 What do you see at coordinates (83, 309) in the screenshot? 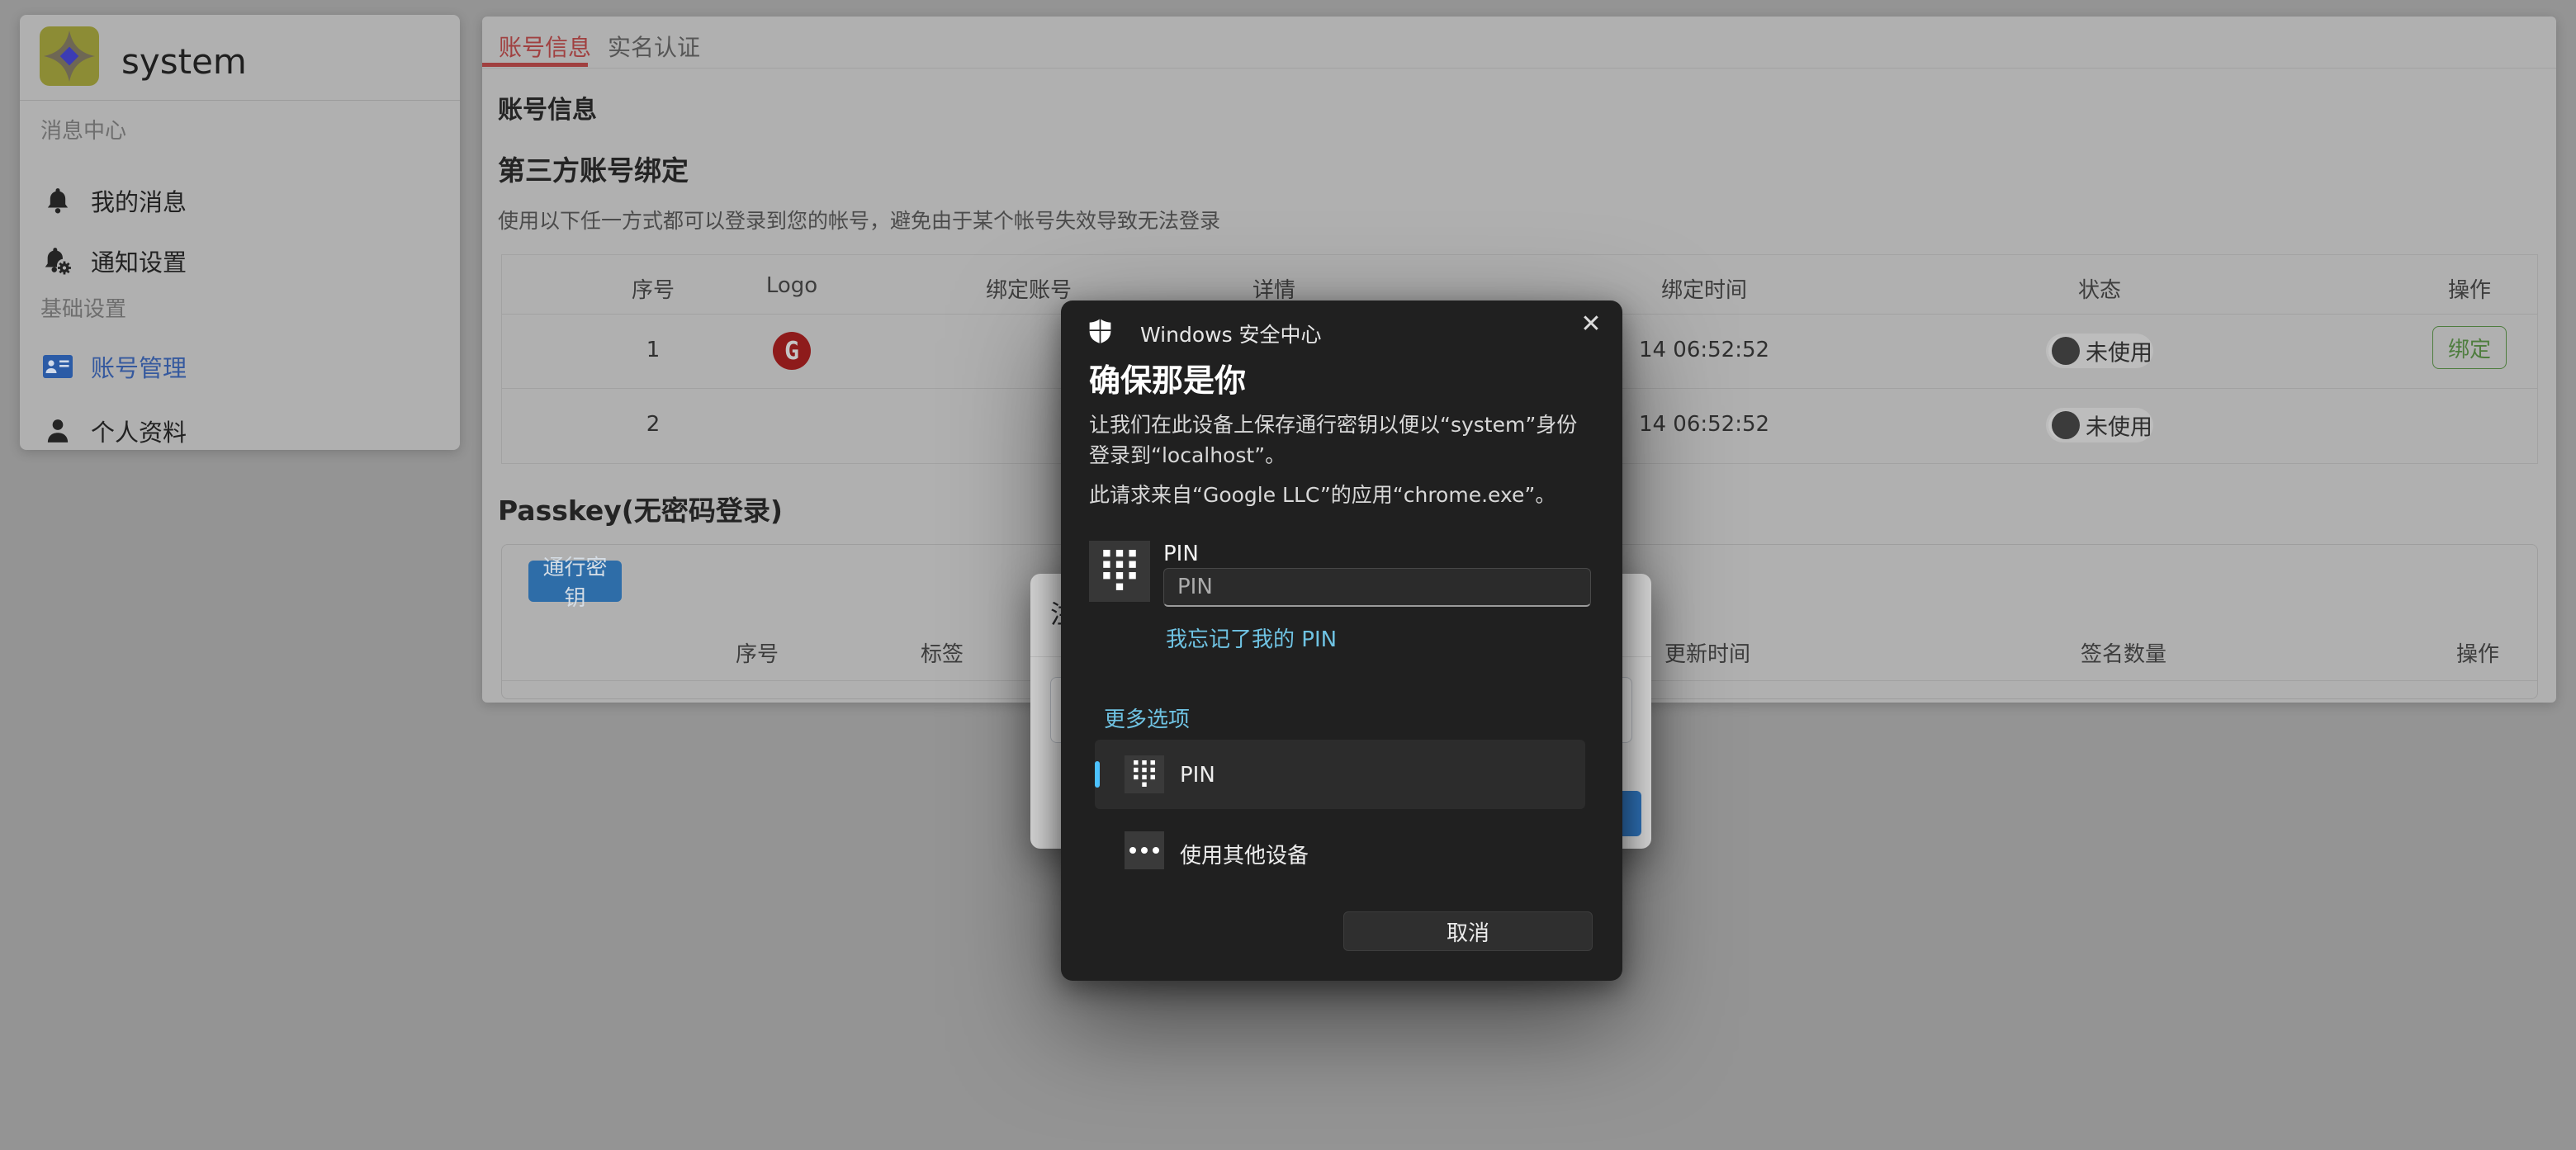
I see `sidebar-section-basic-settings: 基础设置` at bounding box center [83, 309].